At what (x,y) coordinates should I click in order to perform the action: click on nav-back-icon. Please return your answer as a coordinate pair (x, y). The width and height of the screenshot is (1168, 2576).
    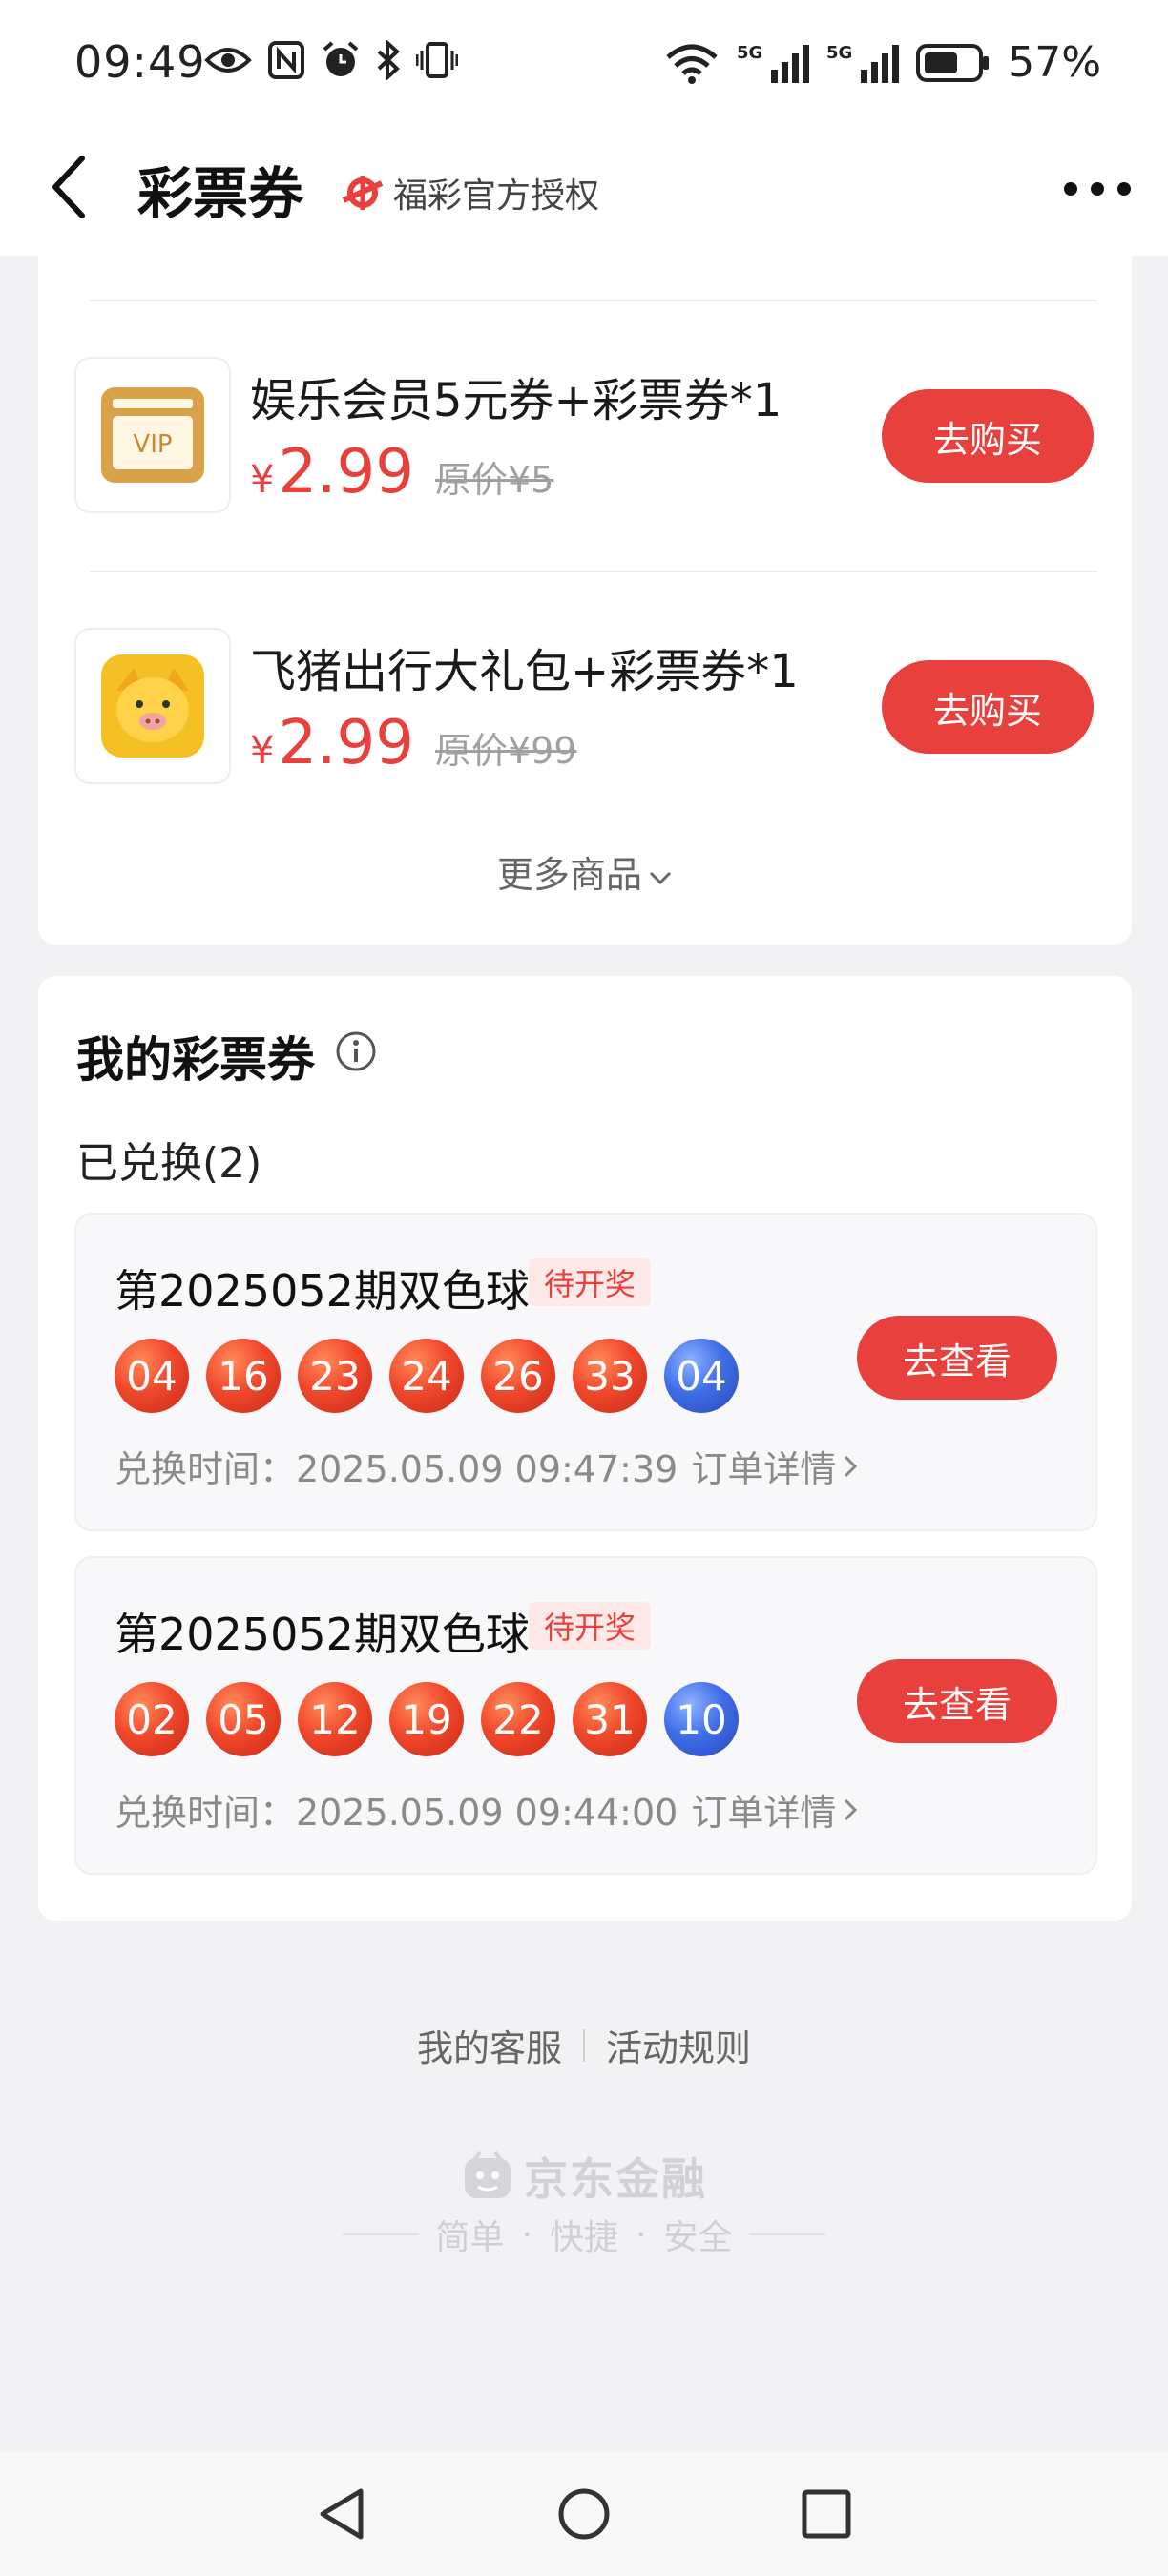
    Looking at the image, I should click on (341, 2514).